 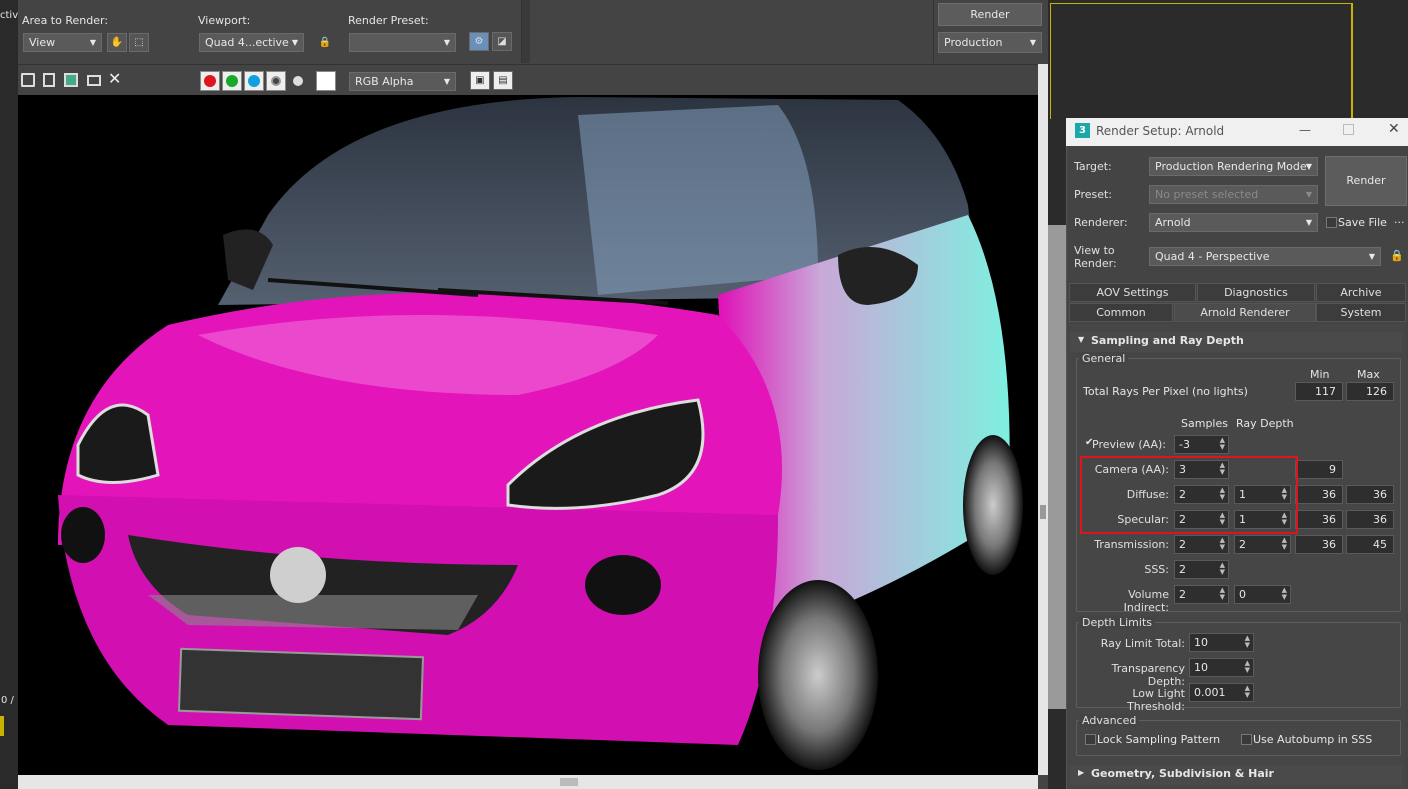 What do you see at coordinates (1081, 772) in the screenshot?
I see `rollout-collapsed-icon: ▶` at bounding box center [1081, 772].